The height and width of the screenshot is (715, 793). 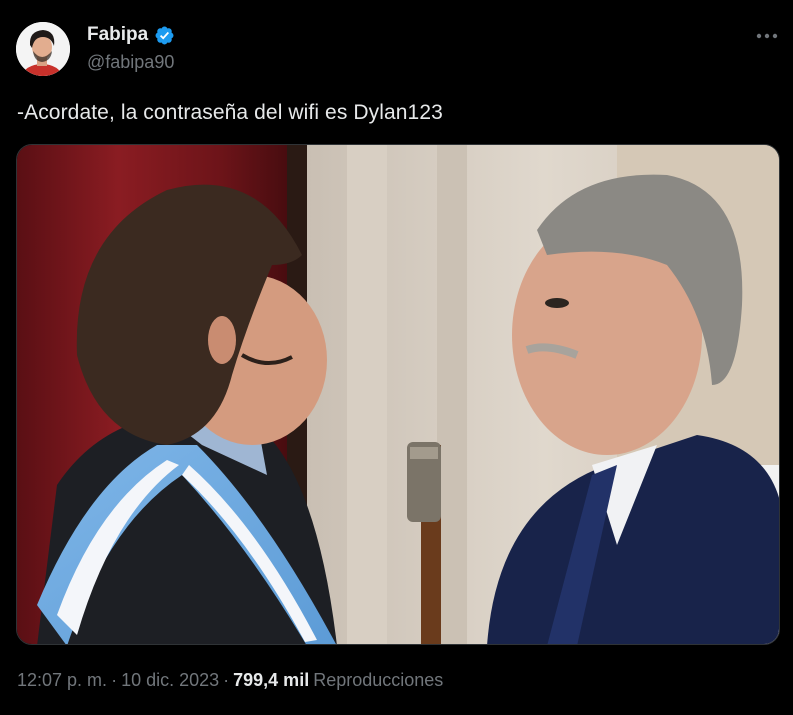 What do you see at coordinates (378, 680) in the screenshot?
I see `views-label: Reproducciones` at bounding box center [378, 680].